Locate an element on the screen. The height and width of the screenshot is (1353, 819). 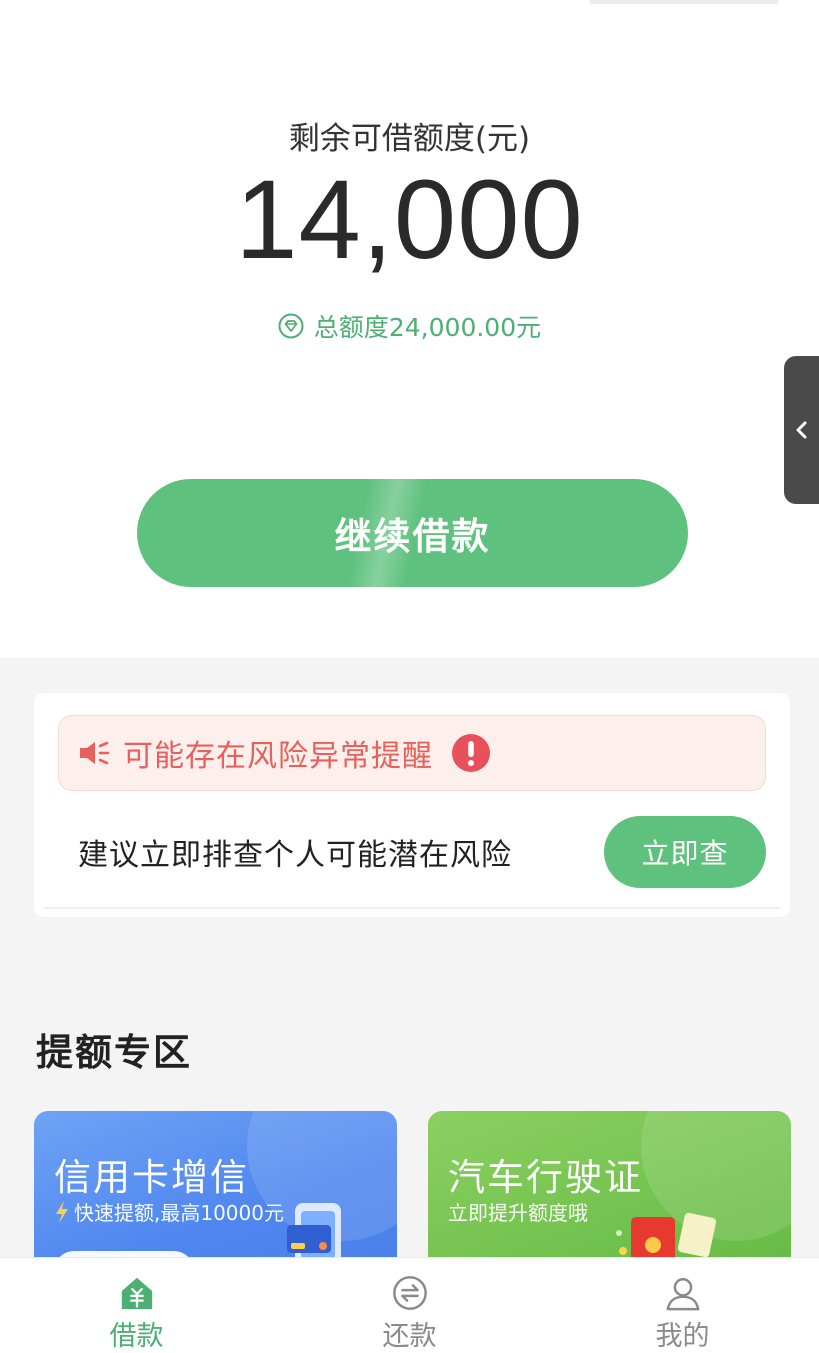
total-credit-row: 总额度24,000.00元 is located at coordinates (409, 326).